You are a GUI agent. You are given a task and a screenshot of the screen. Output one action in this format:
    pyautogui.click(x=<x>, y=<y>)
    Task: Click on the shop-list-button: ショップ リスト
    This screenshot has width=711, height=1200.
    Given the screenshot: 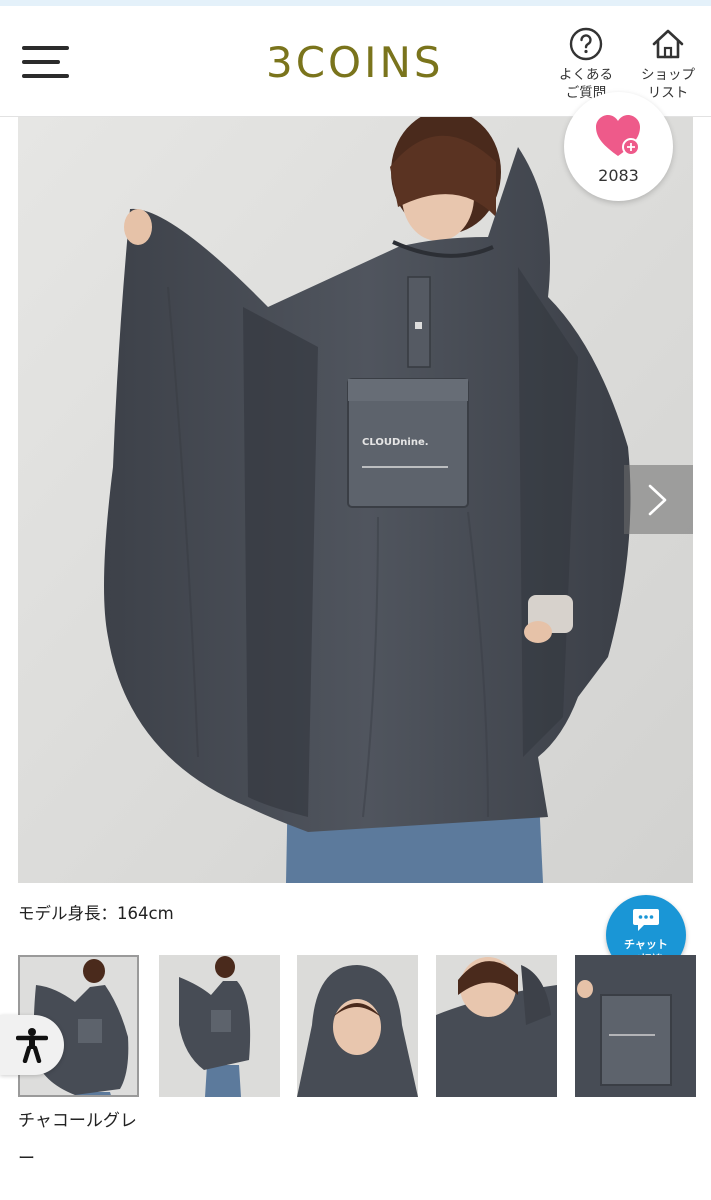 What is the action you would take?
    pyautogui.click(x=668, y=64)
    